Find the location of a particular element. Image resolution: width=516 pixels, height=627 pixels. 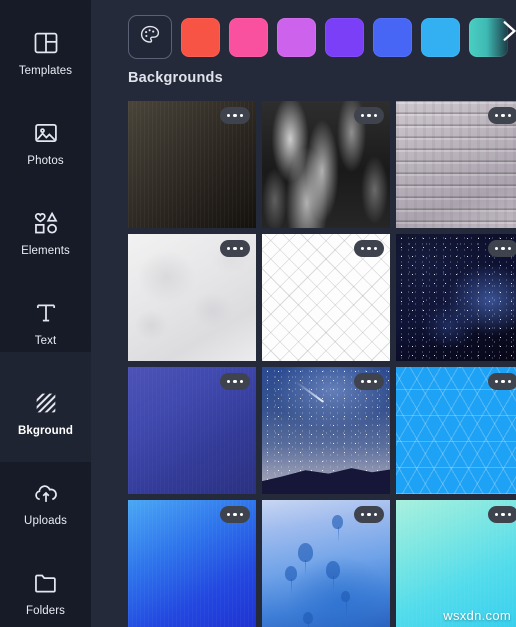

sidebar-item-elements: Elements is located at coordinates (45, 233).